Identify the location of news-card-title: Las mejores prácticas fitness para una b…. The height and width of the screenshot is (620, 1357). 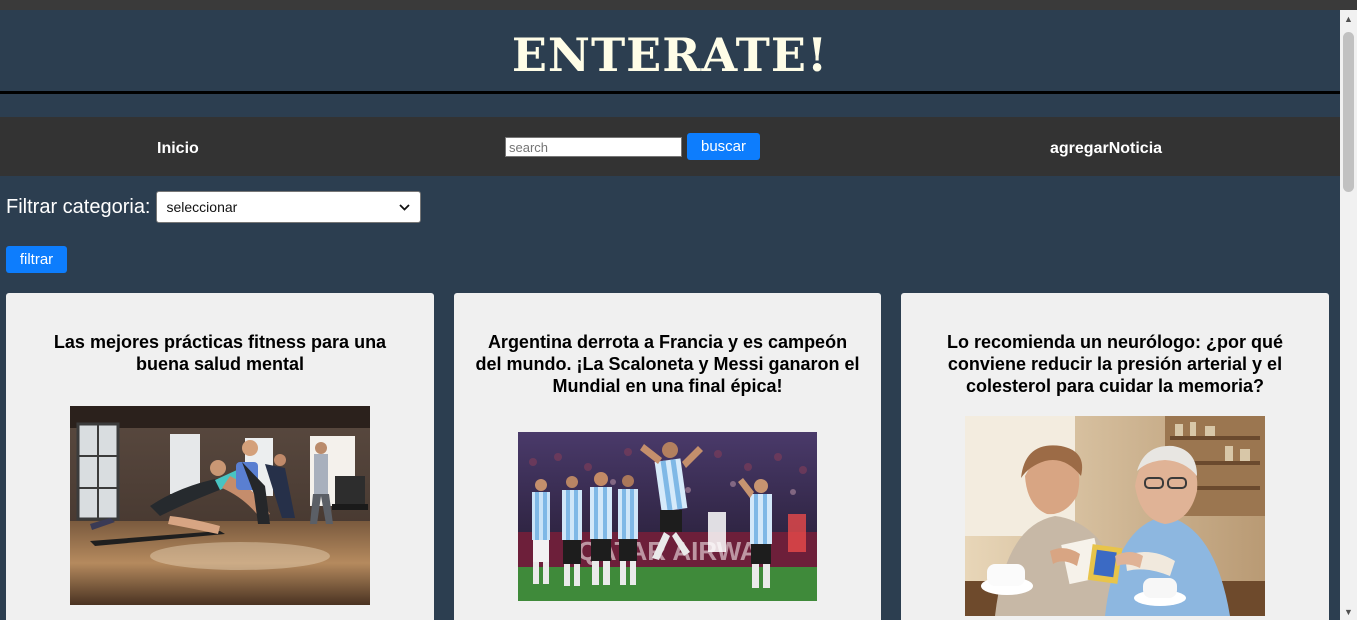
(220, 353).